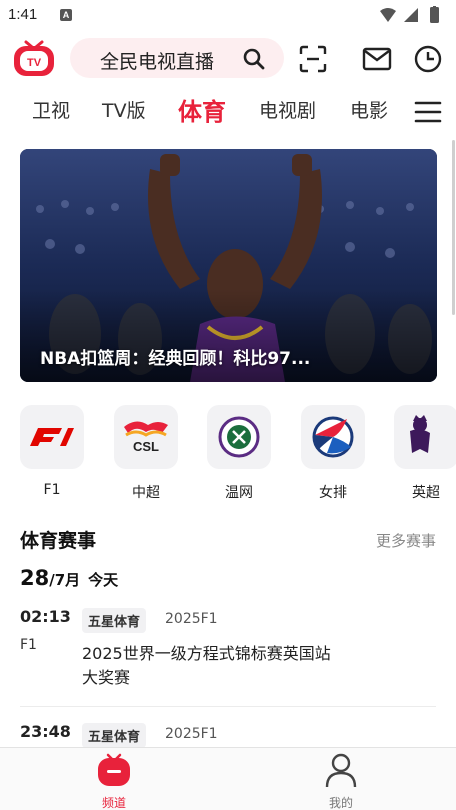  Describe the element at coordinates (239, 493) in the screenshot. I see `category-label: 温网` at that location.